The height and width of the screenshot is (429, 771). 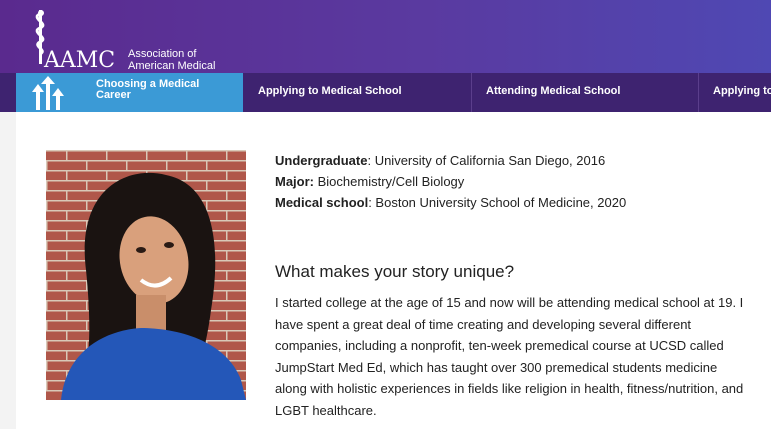 I want to click on major-line: Major: Biochemistry/Cell Biology, so click(x=450, y=181).